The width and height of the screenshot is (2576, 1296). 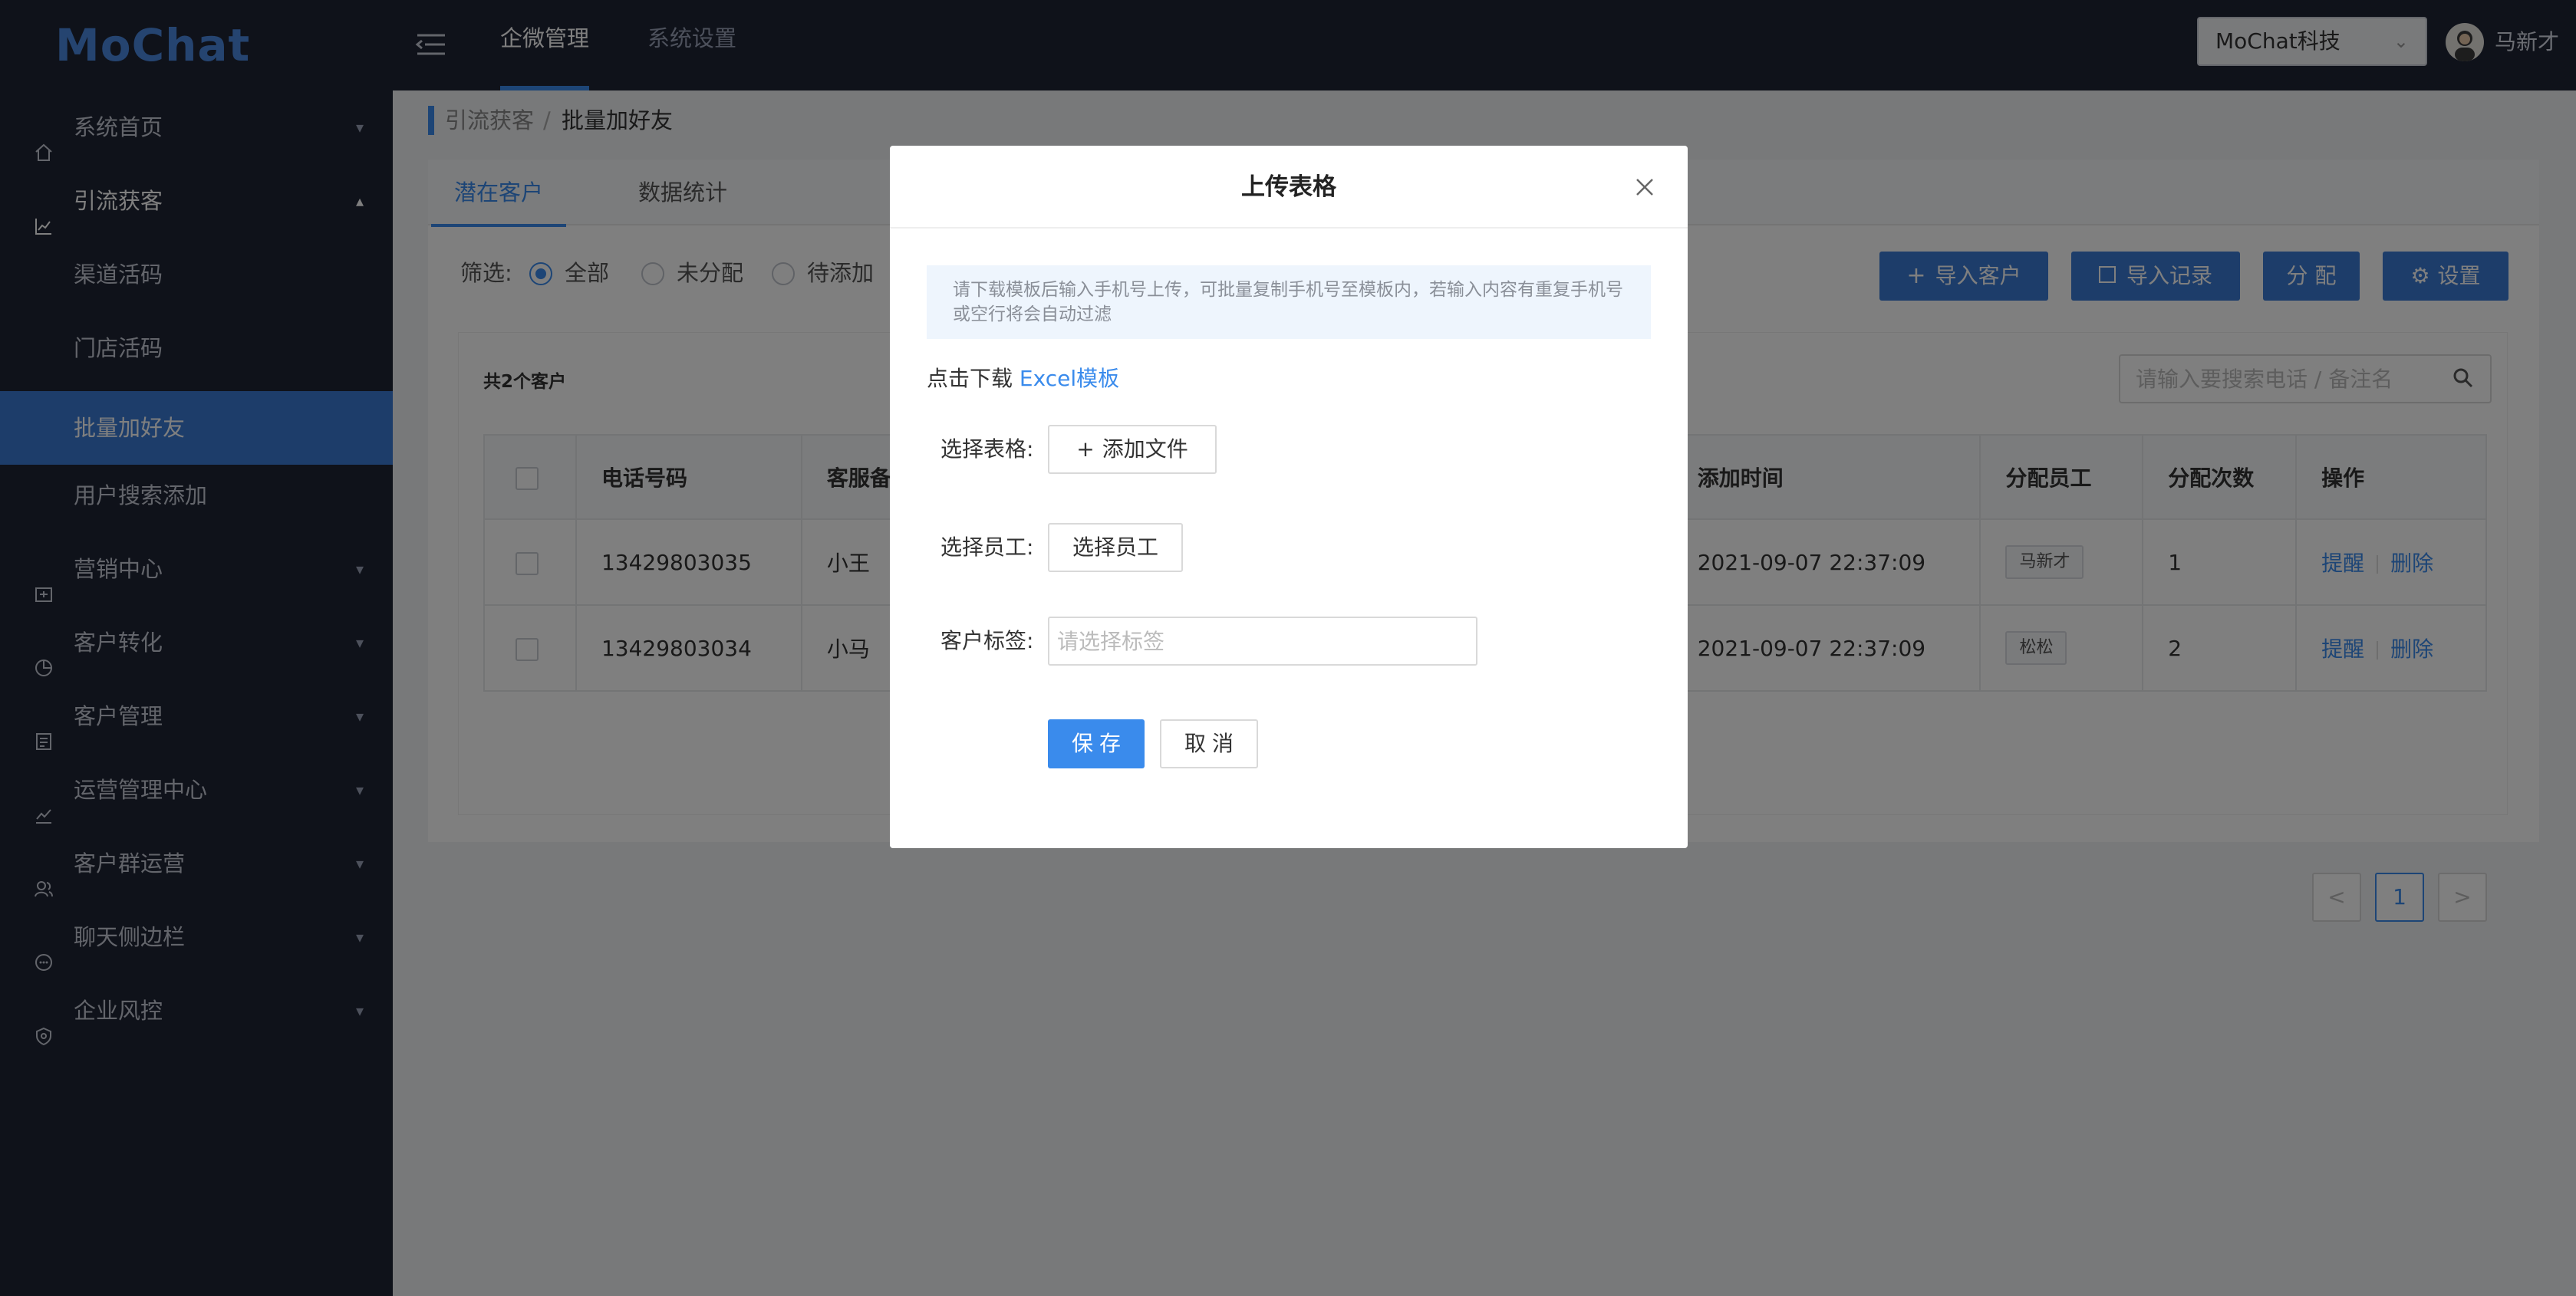 What do you see at coordinates (1145, 449) in the screenshot?
I see `add-file-label: 添加文件` at bounding box center [1145, 449].